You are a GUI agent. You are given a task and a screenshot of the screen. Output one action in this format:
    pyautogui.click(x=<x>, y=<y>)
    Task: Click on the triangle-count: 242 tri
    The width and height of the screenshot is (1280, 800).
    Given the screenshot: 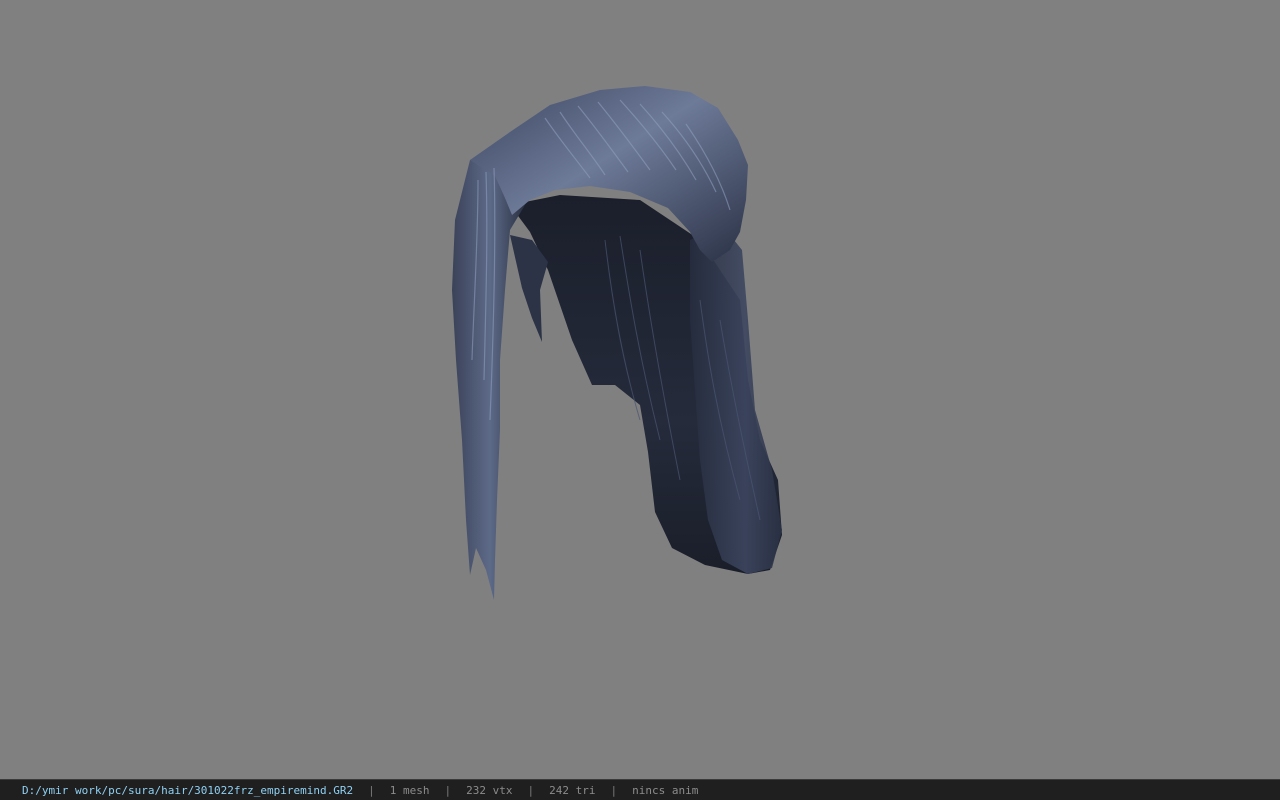 What is the action you would take?
    pyautogui.click(x=572, y=790)
    